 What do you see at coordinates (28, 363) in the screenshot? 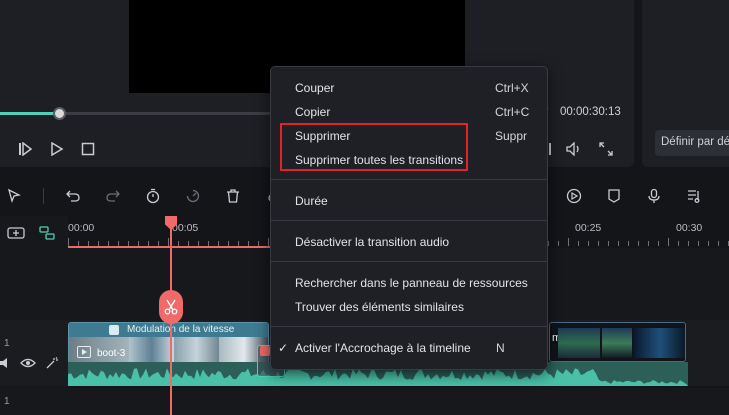
I see `visibility-icon` at bounding box center [28, 363].